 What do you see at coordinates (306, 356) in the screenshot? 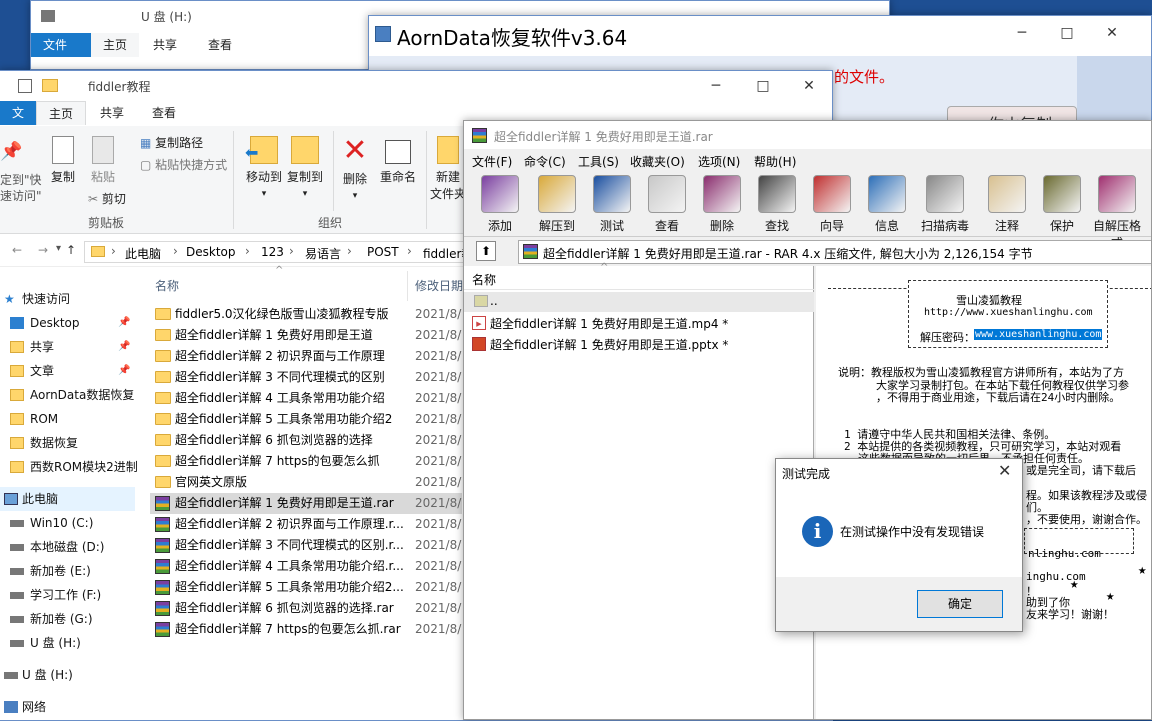
I see `table-row: 超全fiddler详解 2 初识界面与工作原理 2021/8/` at bounding box center [306, 356].